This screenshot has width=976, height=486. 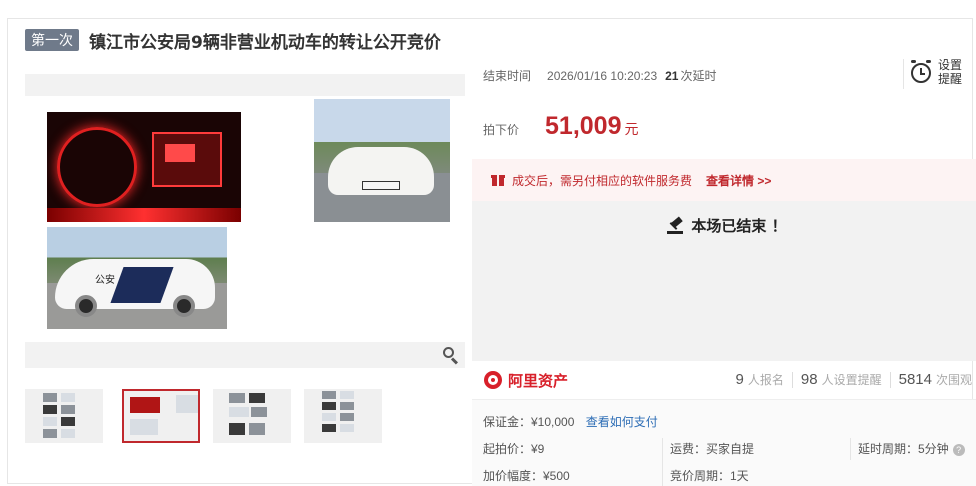 What do you see at coordinates (265, 42) in the screenshot?
I see `page-title: 镇江市公安局9辆非营业机动车的转让公开竞价` at bounding box center [265, 42].